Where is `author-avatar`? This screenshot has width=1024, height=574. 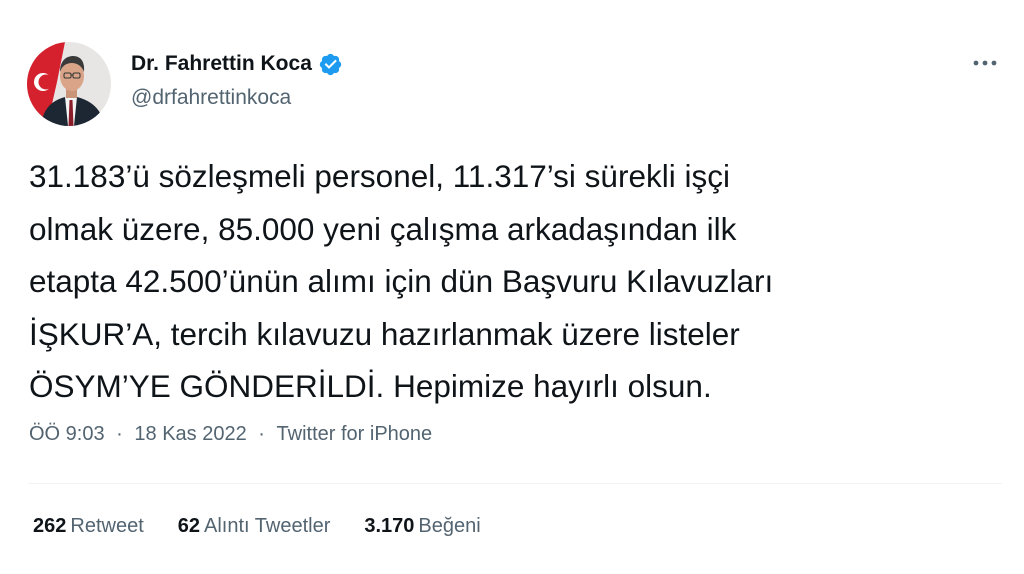
author-avatar is located at coordinates (69, 84).